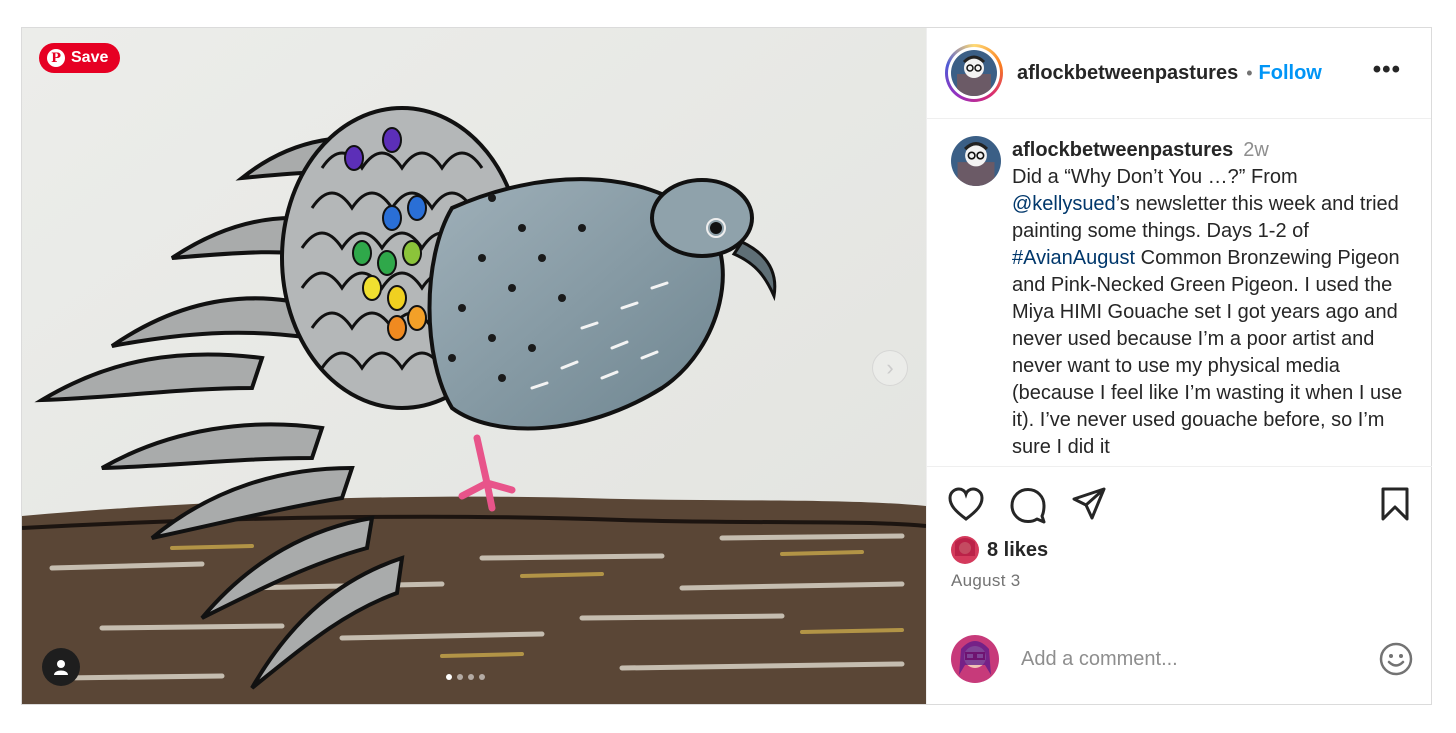 The image size is (1456, 733). I want to click on emoji-icon, so click(1396, 659).